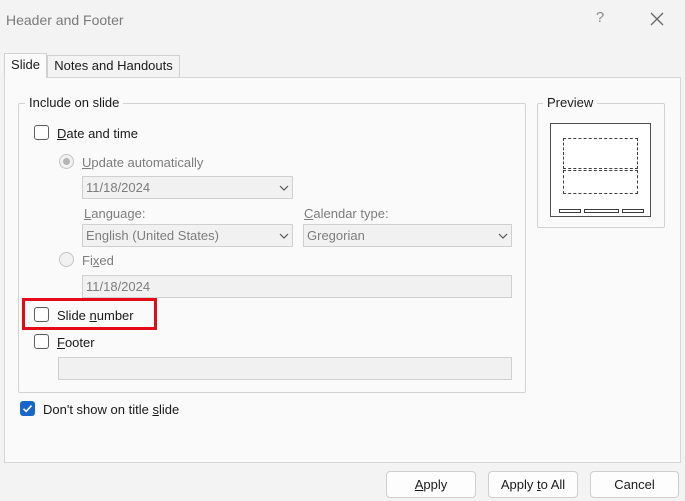  What do you see at coordinates (89, 314) in the screenshot?
I see `slide-number-highlight` at bounding box center [89, 314].